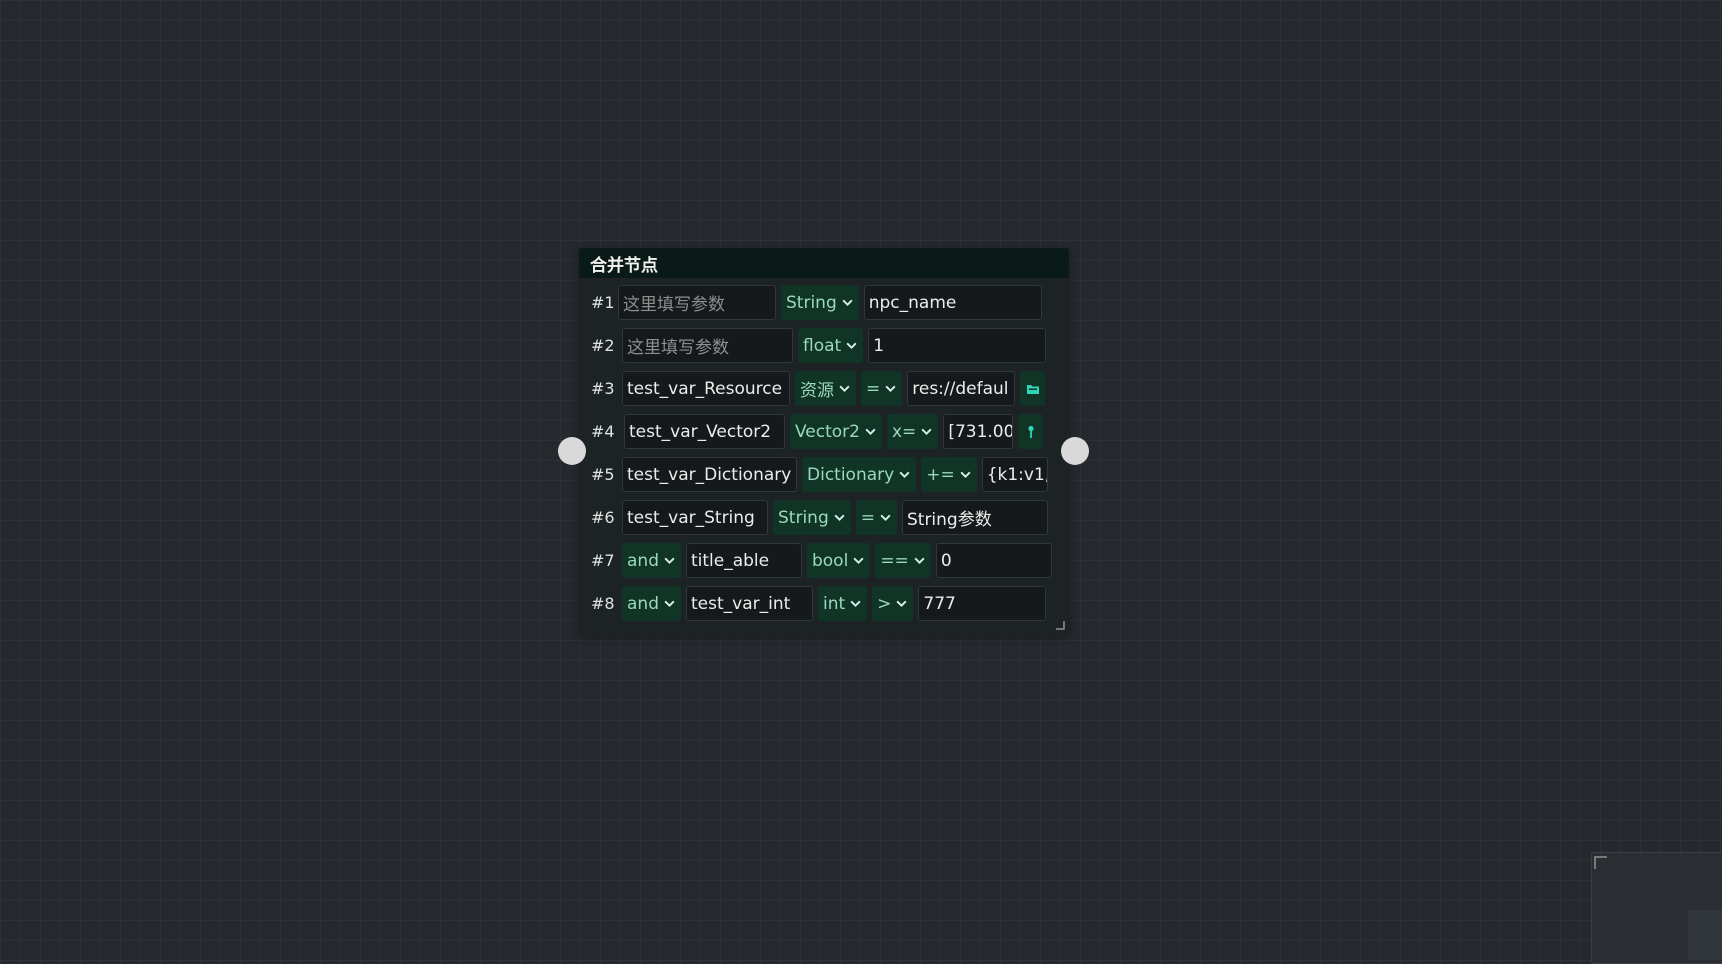  I want to click on browse-resource-button, so click(1033, 388).